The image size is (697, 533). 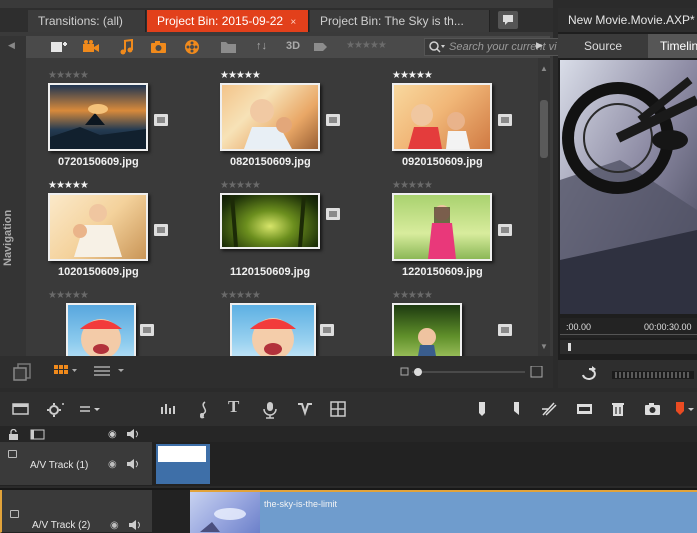 What do you see at coordinates (437, 47) in the screenshot?
I see `search-icon` at bounding box center [437, 47].